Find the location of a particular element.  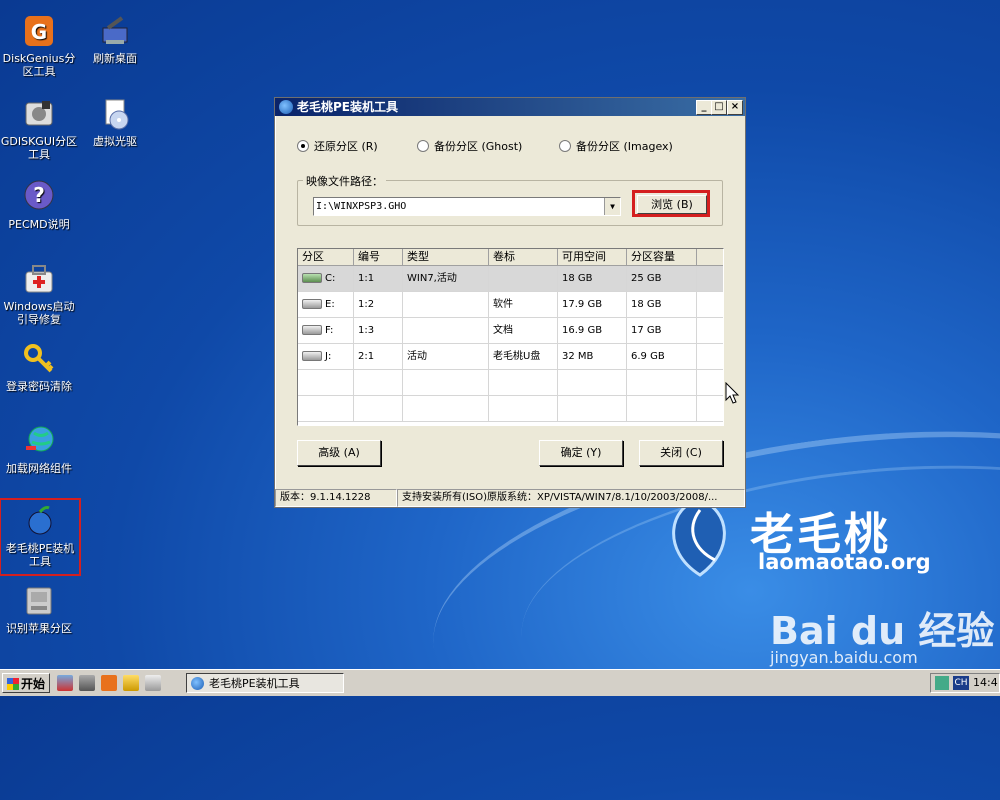

radio-backup-imagex: 备份分区 (Imagex) is located at coordinates (616, 146).